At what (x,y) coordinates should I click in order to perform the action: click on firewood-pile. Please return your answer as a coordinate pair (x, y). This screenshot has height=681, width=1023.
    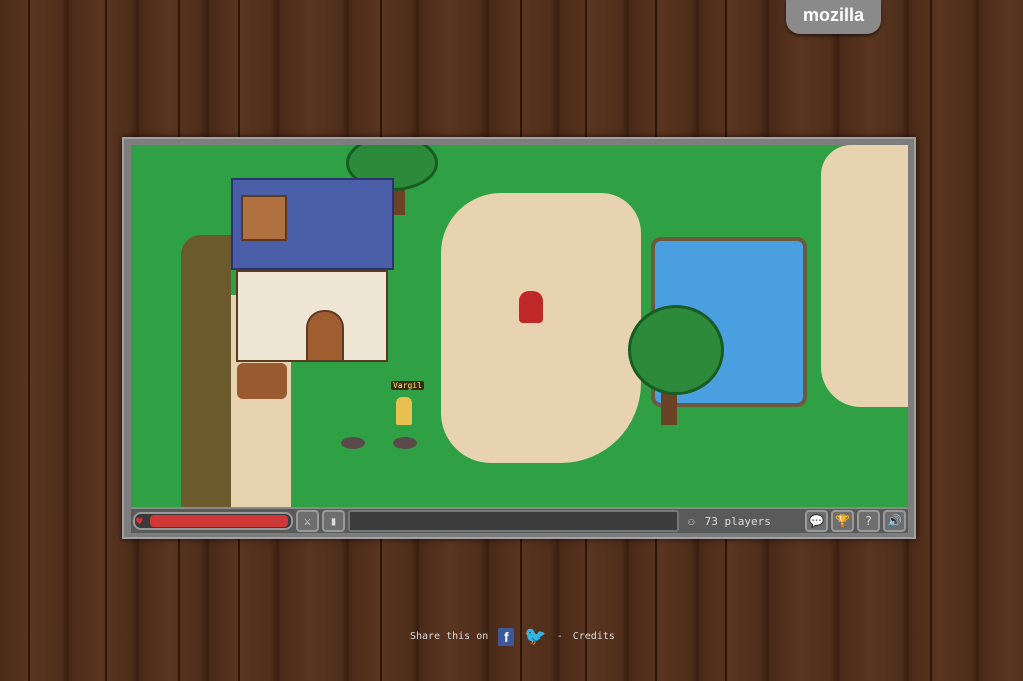
    Looking at the image, I should click on (262, 381).